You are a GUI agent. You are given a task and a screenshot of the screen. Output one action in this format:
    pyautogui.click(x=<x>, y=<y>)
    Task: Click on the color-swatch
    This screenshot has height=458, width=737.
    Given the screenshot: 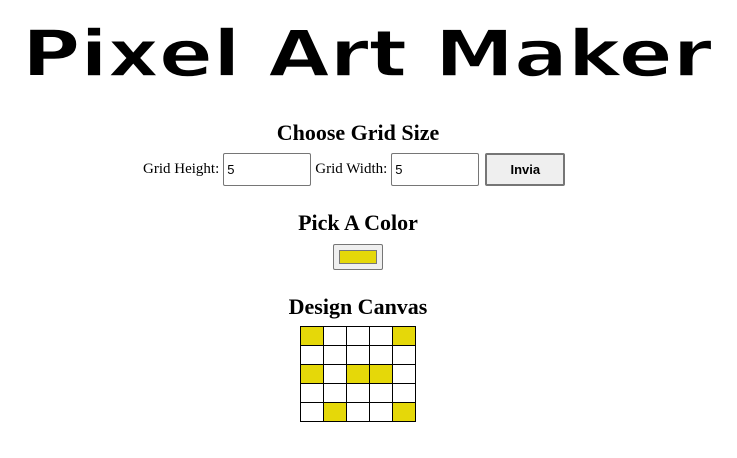 What is the action you would take?
    pyautogui.click(x=358, y=257)
    